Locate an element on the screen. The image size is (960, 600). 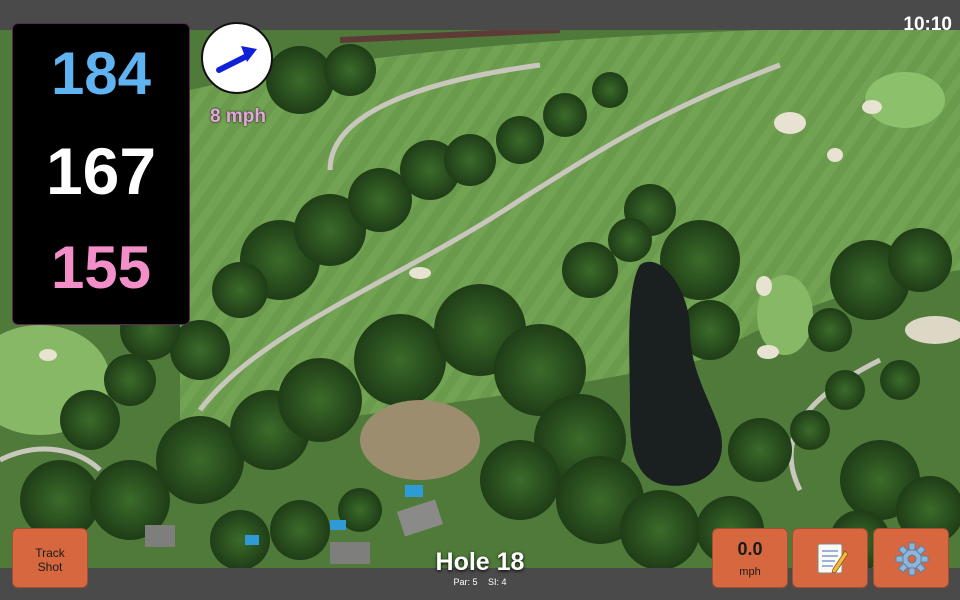
settings-button is located at coordinates (911, 558).